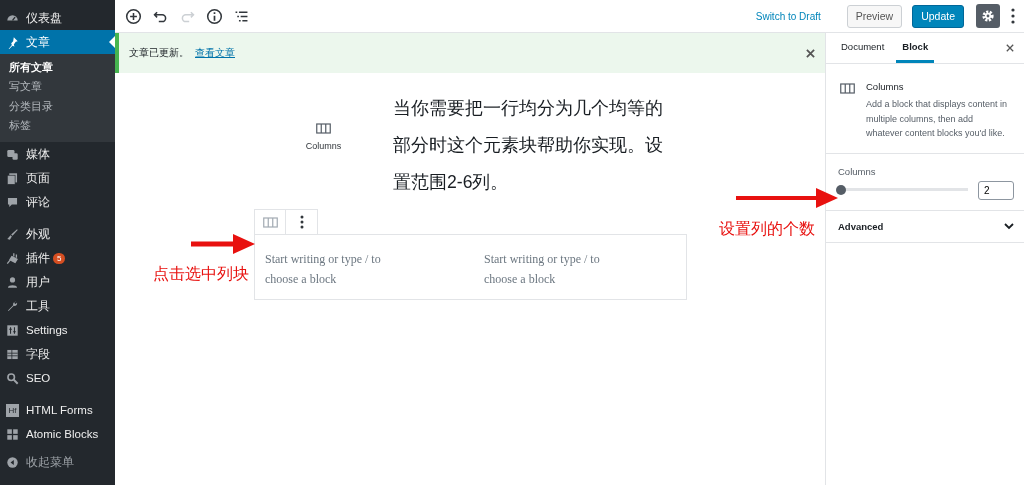  I want to click on submenu-item: 所有文章, so click(57, 68).